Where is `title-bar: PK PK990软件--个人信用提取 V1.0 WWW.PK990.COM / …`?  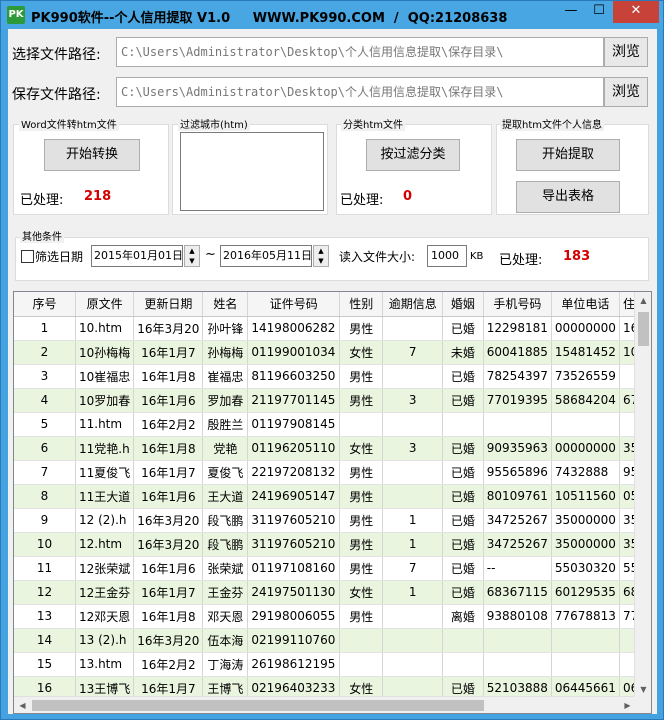
title-bar: PK PK990软件--个人信用提取 V1.0 WWW.PK990.COM / … is located at coordinates (332, 15).